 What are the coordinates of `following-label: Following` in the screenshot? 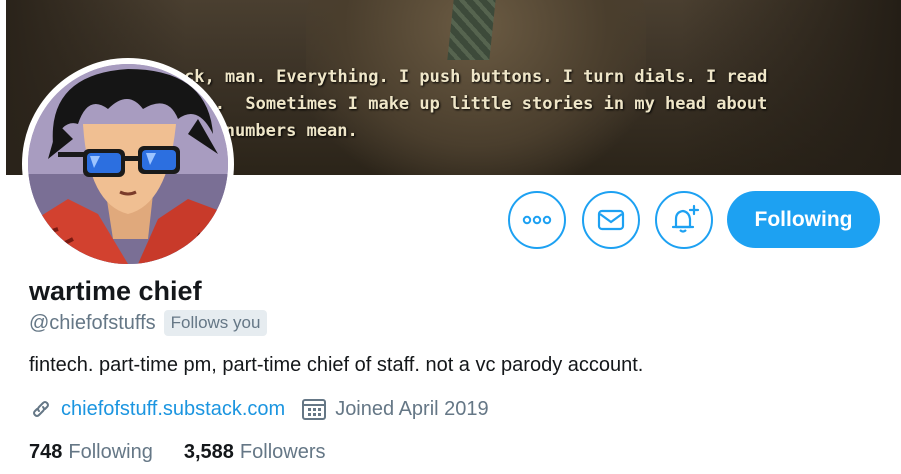 It's located at (110, 452).